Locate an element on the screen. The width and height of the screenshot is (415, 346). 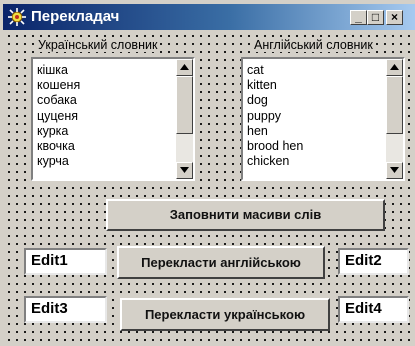
edit1-field: Edit1 is located at coordinates (65, 261).